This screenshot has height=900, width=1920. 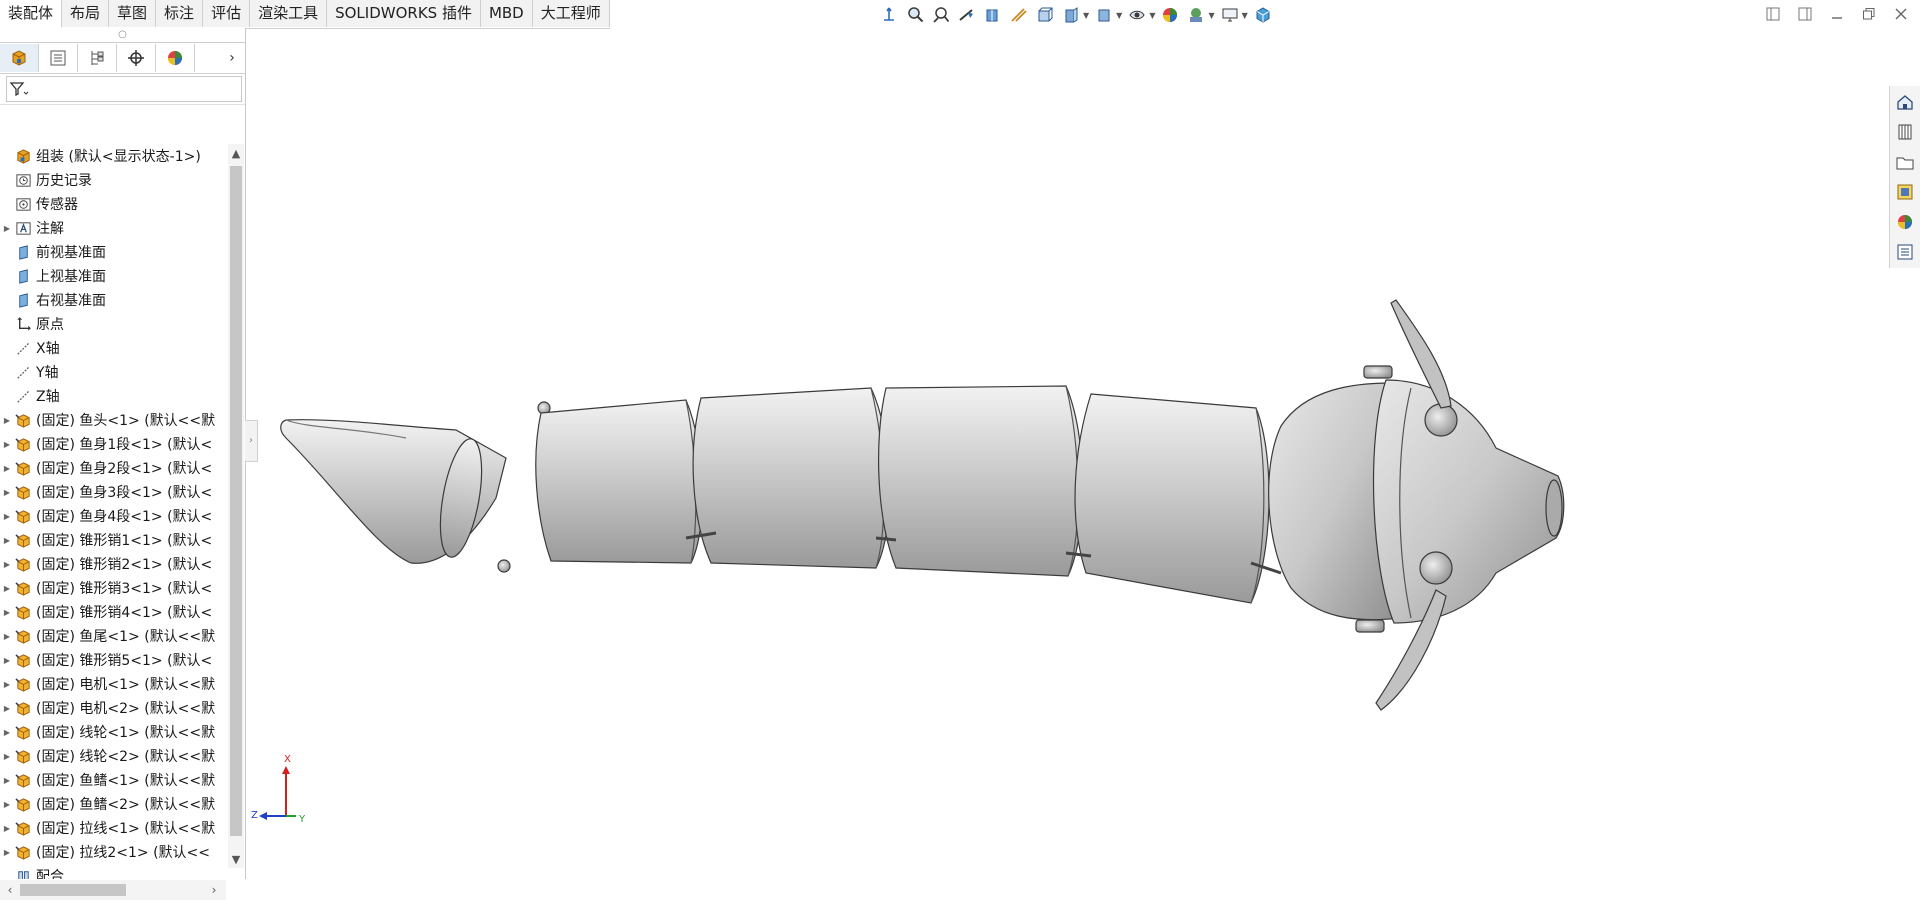 I want to click on tree-item: 历史记录, so click(x=113, y=180).